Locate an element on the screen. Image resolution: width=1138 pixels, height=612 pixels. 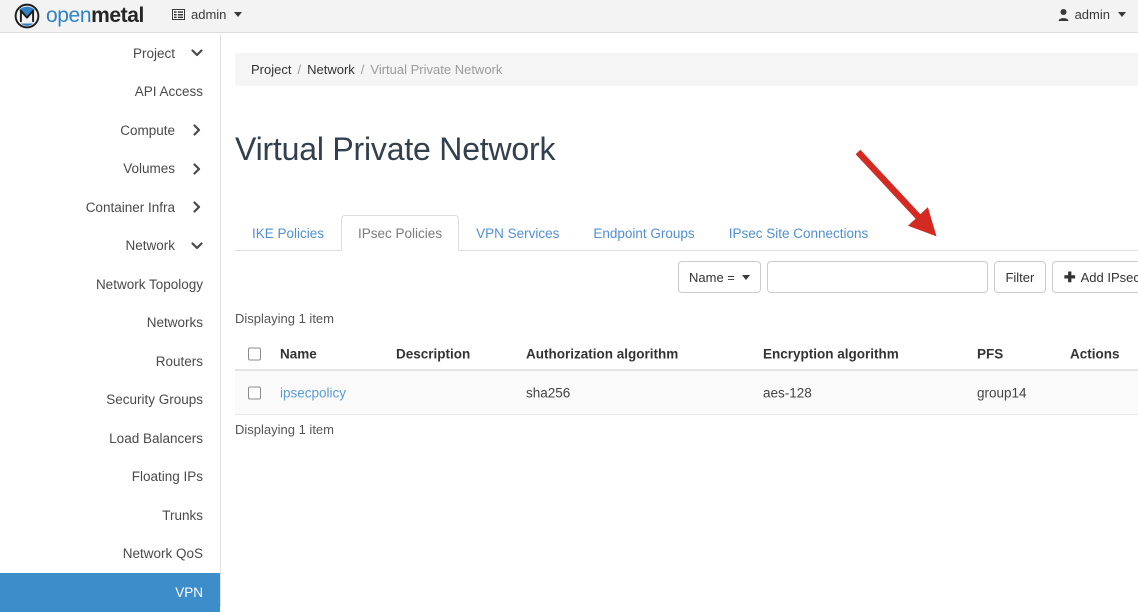
sidebar-item-network: Network is located at coordinates (110, 246).